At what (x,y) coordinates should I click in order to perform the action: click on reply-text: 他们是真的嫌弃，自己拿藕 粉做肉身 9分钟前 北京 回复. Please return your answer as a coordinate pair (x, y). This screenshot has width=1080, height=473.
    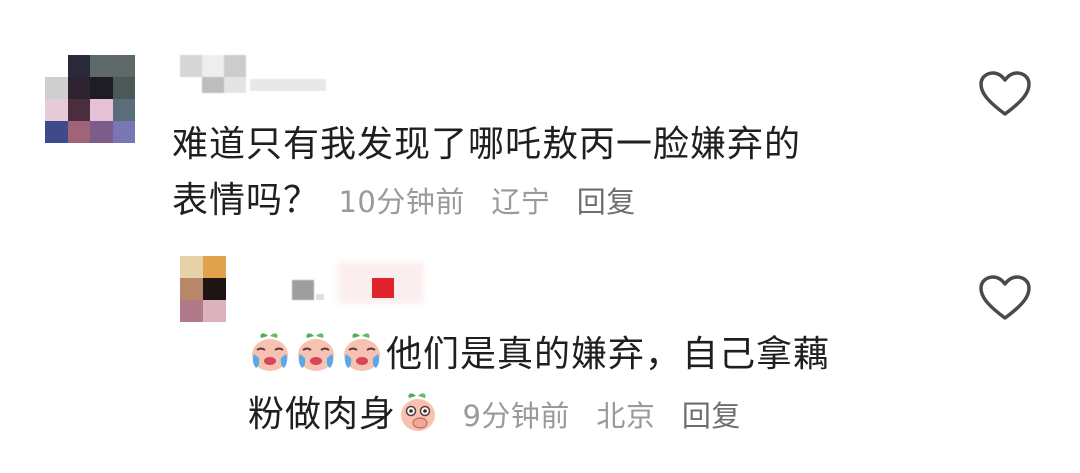
    Looking at the image, I should click on (539, 385).